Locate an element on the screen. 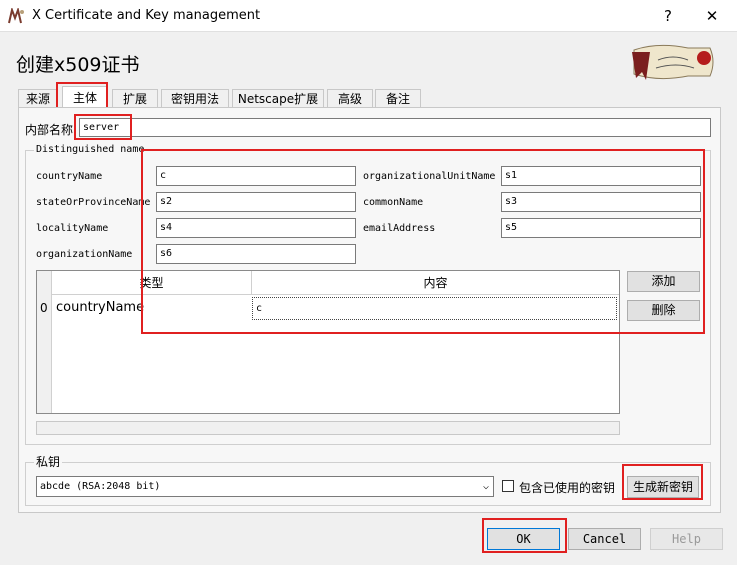 This screenshot has width=737, height=565. dn-table-row-header is located at coordinates (44, 342).